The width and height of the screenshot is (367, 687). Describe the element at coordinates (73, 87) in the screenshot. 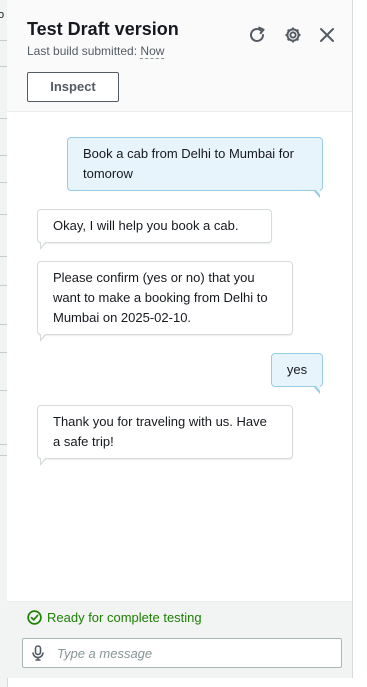

I see `inspect-button: Inspect` at that location.